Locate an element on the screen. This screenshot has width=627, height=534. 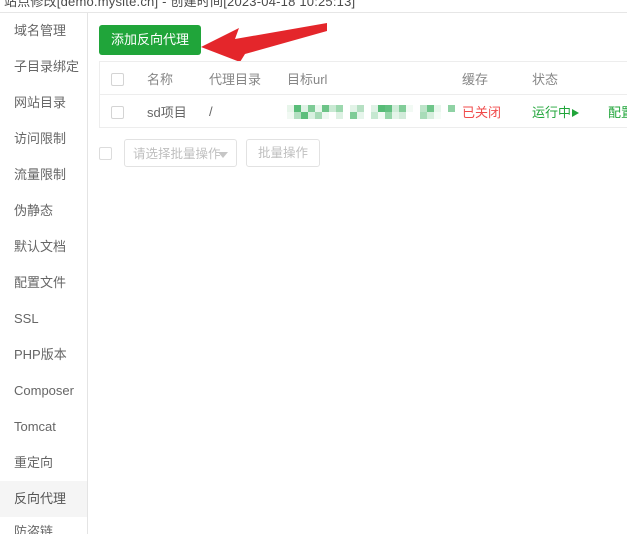
batch-operation-bar: 请选择批量操作 批量操作 is located at coordinates (363, 153).